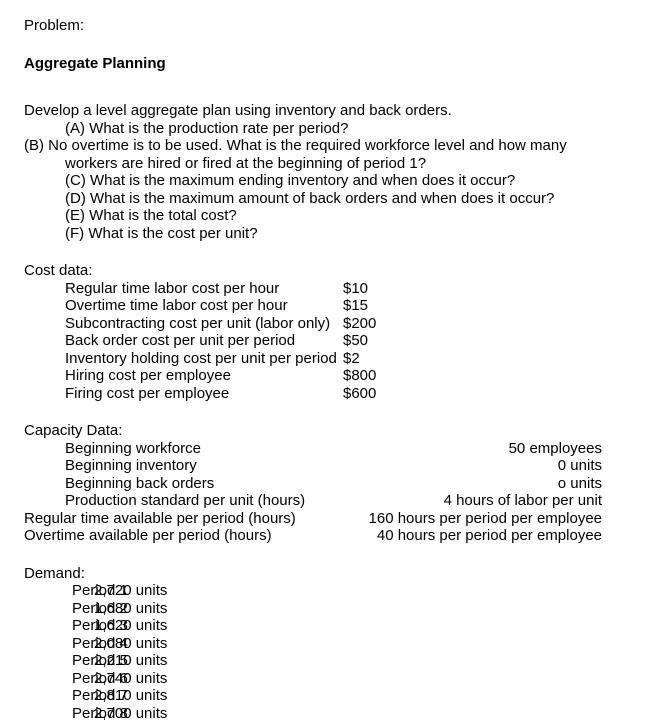 The height and width of the screenshot is (725, 663). I want to click on cost-data-label: Overtime time labor cost per hour, so click(176, 305).